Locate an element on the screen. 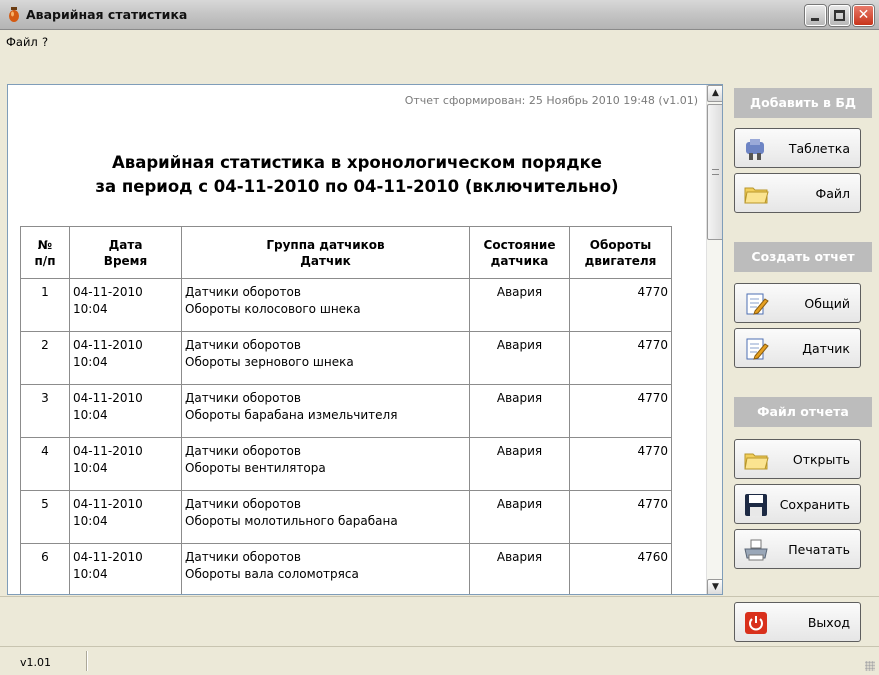  maximize-icon is located at coordinates (839, 15).